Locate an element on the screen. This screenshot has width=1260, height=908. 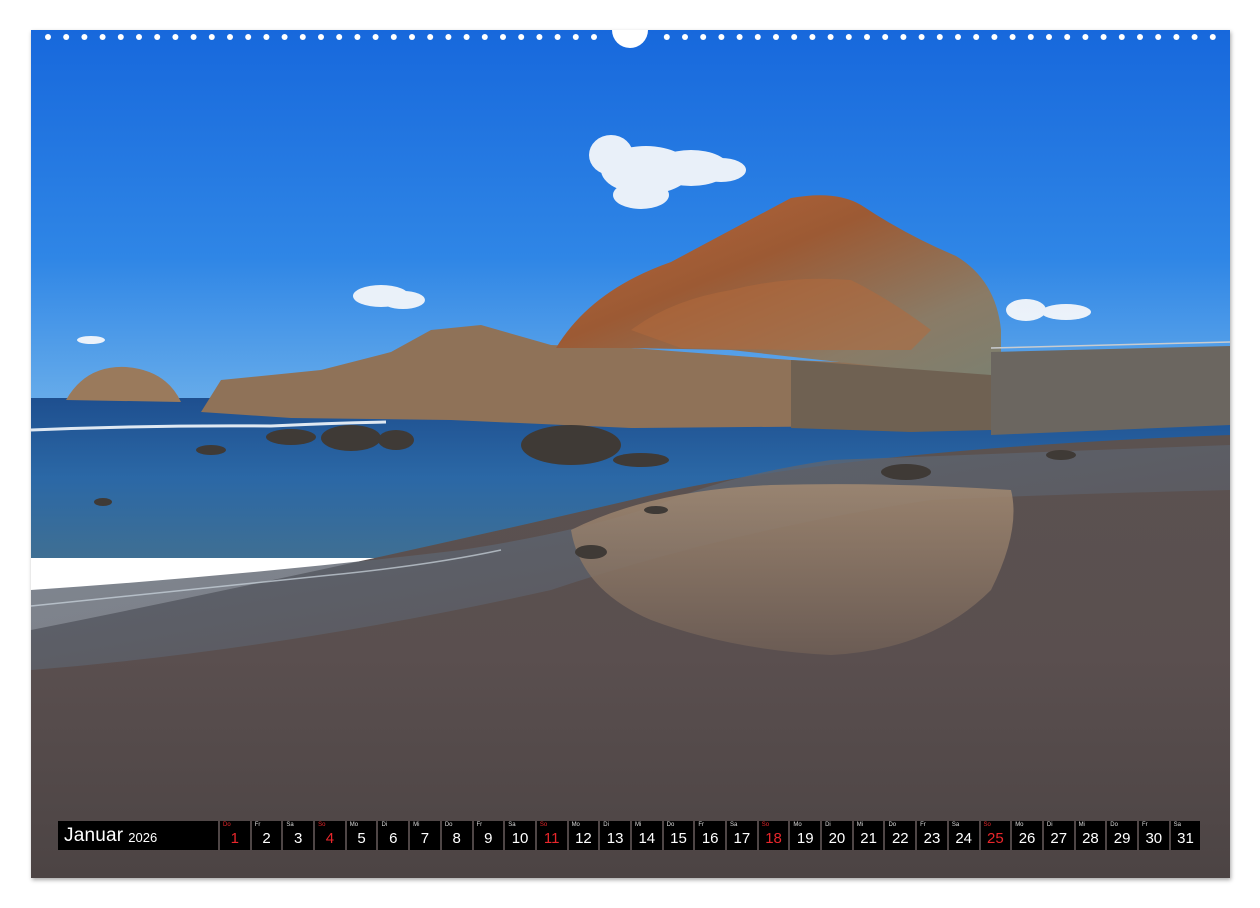
day-cell: So 4 is located at coordinates (330, 835).